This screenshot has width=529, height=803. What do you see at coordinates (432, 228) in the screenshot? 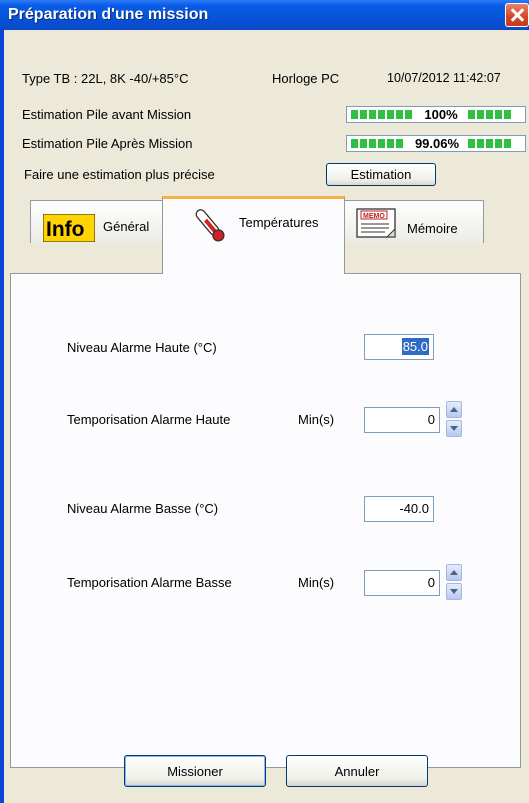
I see `tab-memoire-label: Mémoire` at bounding box center [432, 228].